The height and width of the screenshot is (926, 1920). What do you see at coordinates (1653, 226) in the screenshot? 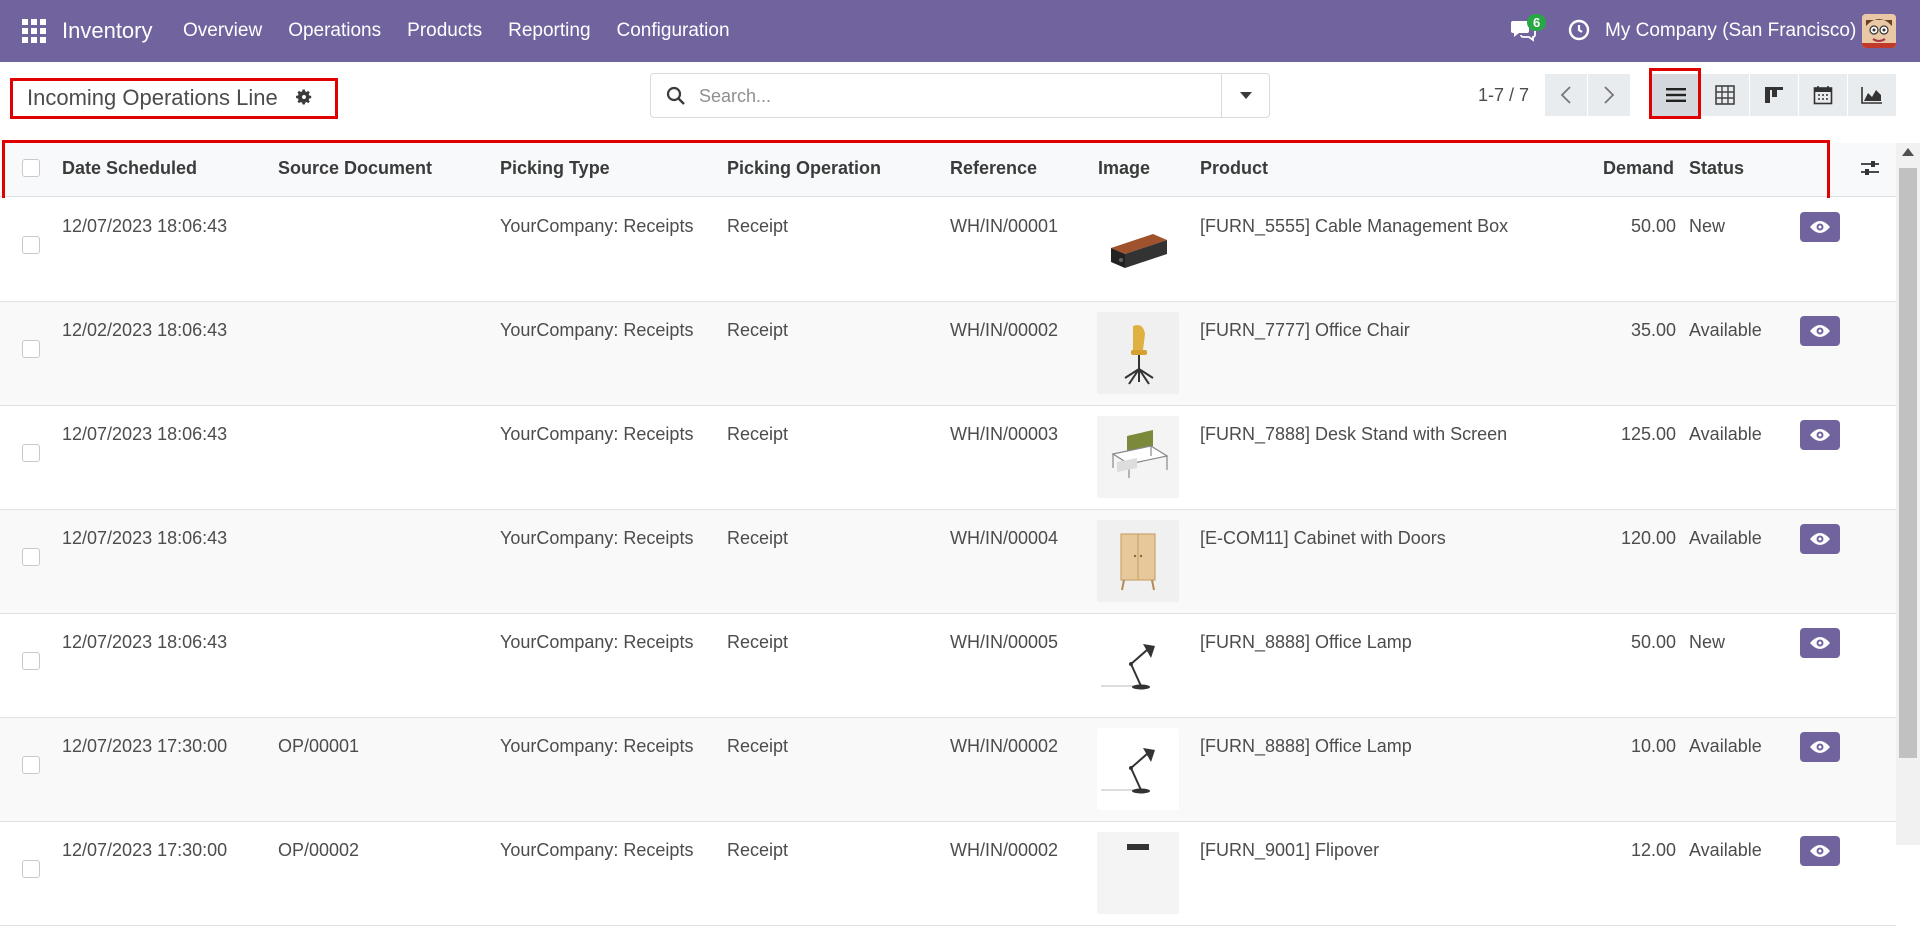
I see `cell-demand: 50.00` at bounding box center [1653, 226].